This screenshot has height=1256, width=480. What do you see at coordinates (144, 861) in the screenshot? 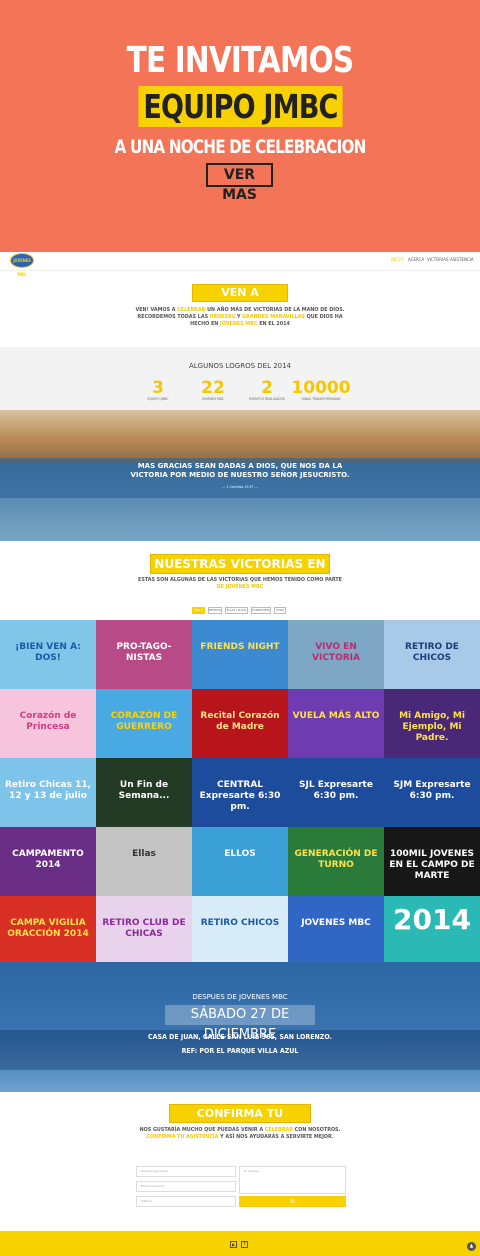
I see `gallery-tile: Ellas` at bounding box center [144, 861].